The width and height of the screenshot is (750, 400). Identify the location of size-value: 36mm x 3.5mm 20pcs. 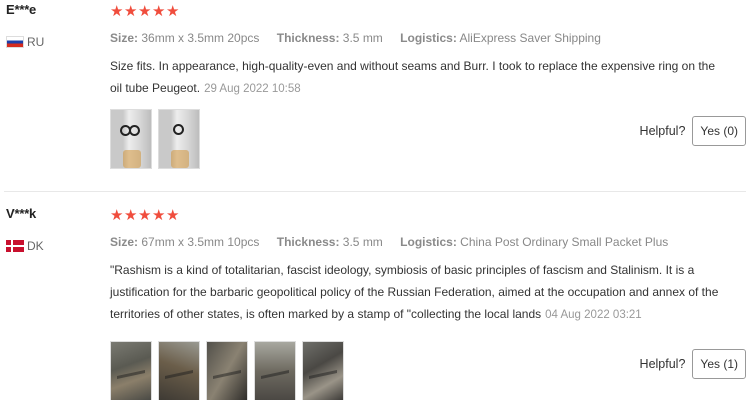
(200, 38).